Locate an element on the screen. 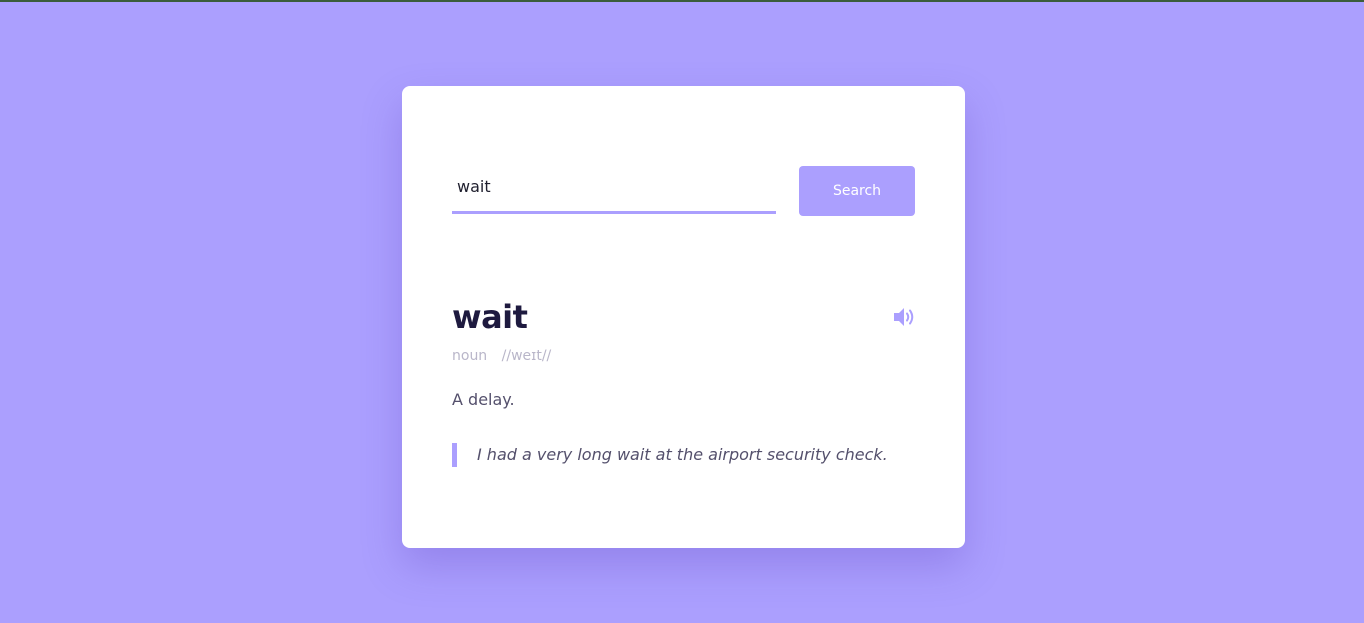 The image size is (1364, 623). speaker-icon is located at coordinates (904, 317).